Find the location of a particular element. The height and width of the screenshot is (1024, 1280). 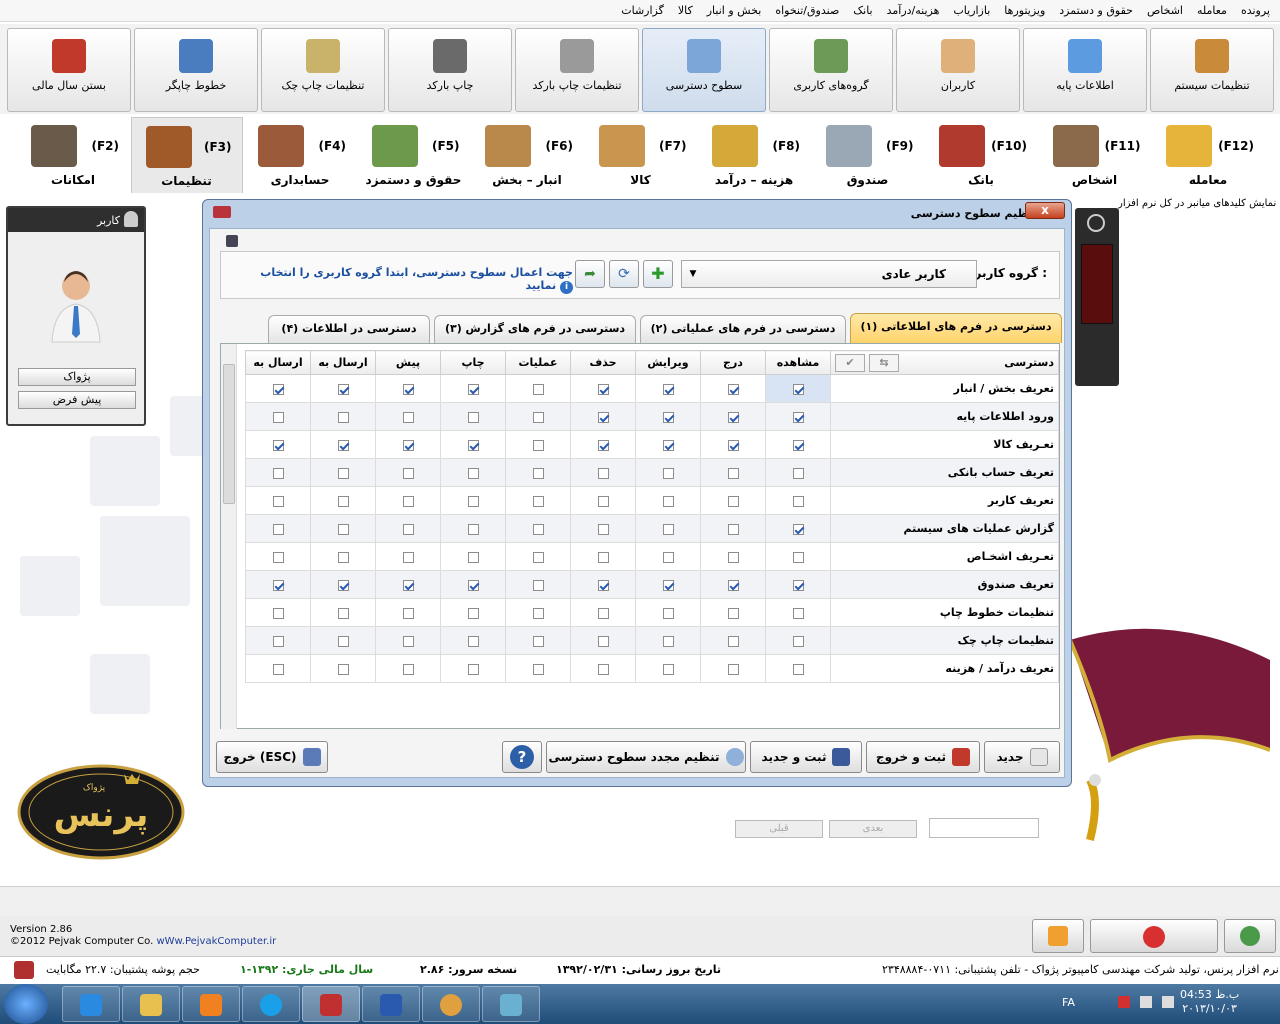

taskbar-explorer is located at coordinates (151, 1004).